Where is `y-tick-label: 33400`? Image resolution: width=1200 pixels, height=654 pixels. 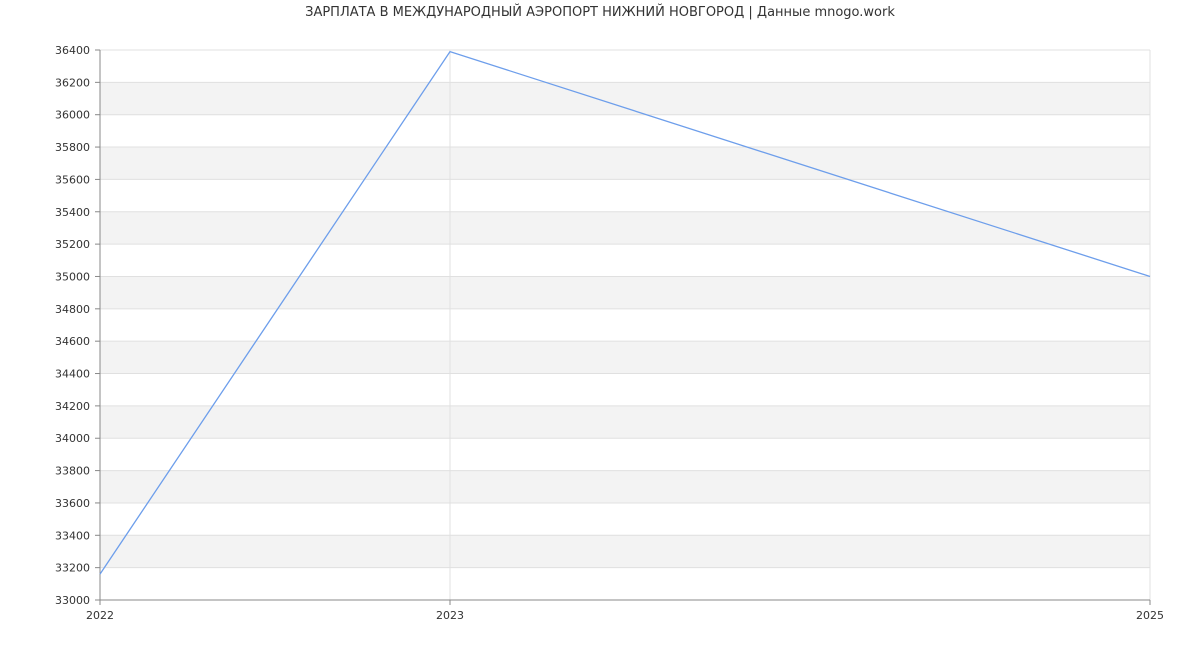 y-tick-label: 33400 is located at coordinates (72, 535).